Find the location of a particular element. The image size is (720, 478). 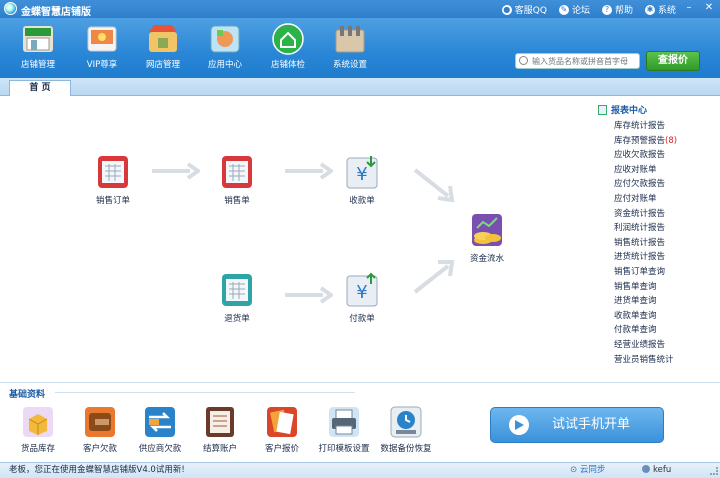

user-name: kefu is located at coordinates (662, 470).